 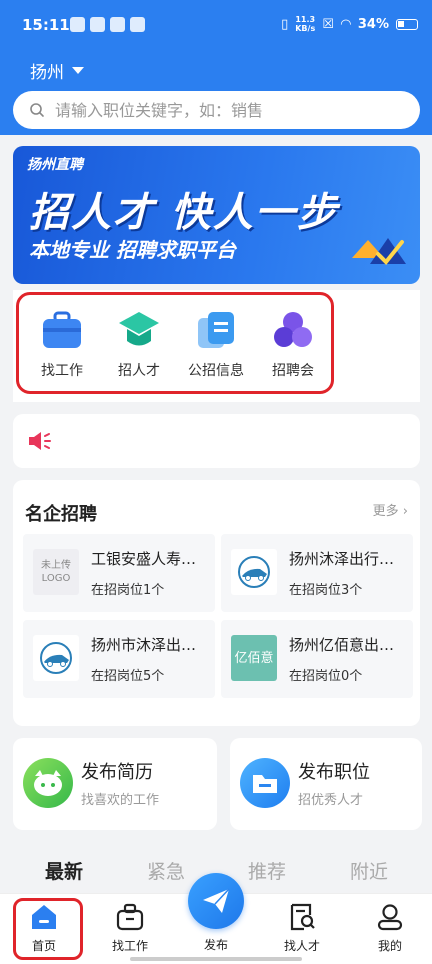 I want to click on status-right: ▯ 11.3 KB/s ☒ ◠ 34%, so click(x=349, y=24).